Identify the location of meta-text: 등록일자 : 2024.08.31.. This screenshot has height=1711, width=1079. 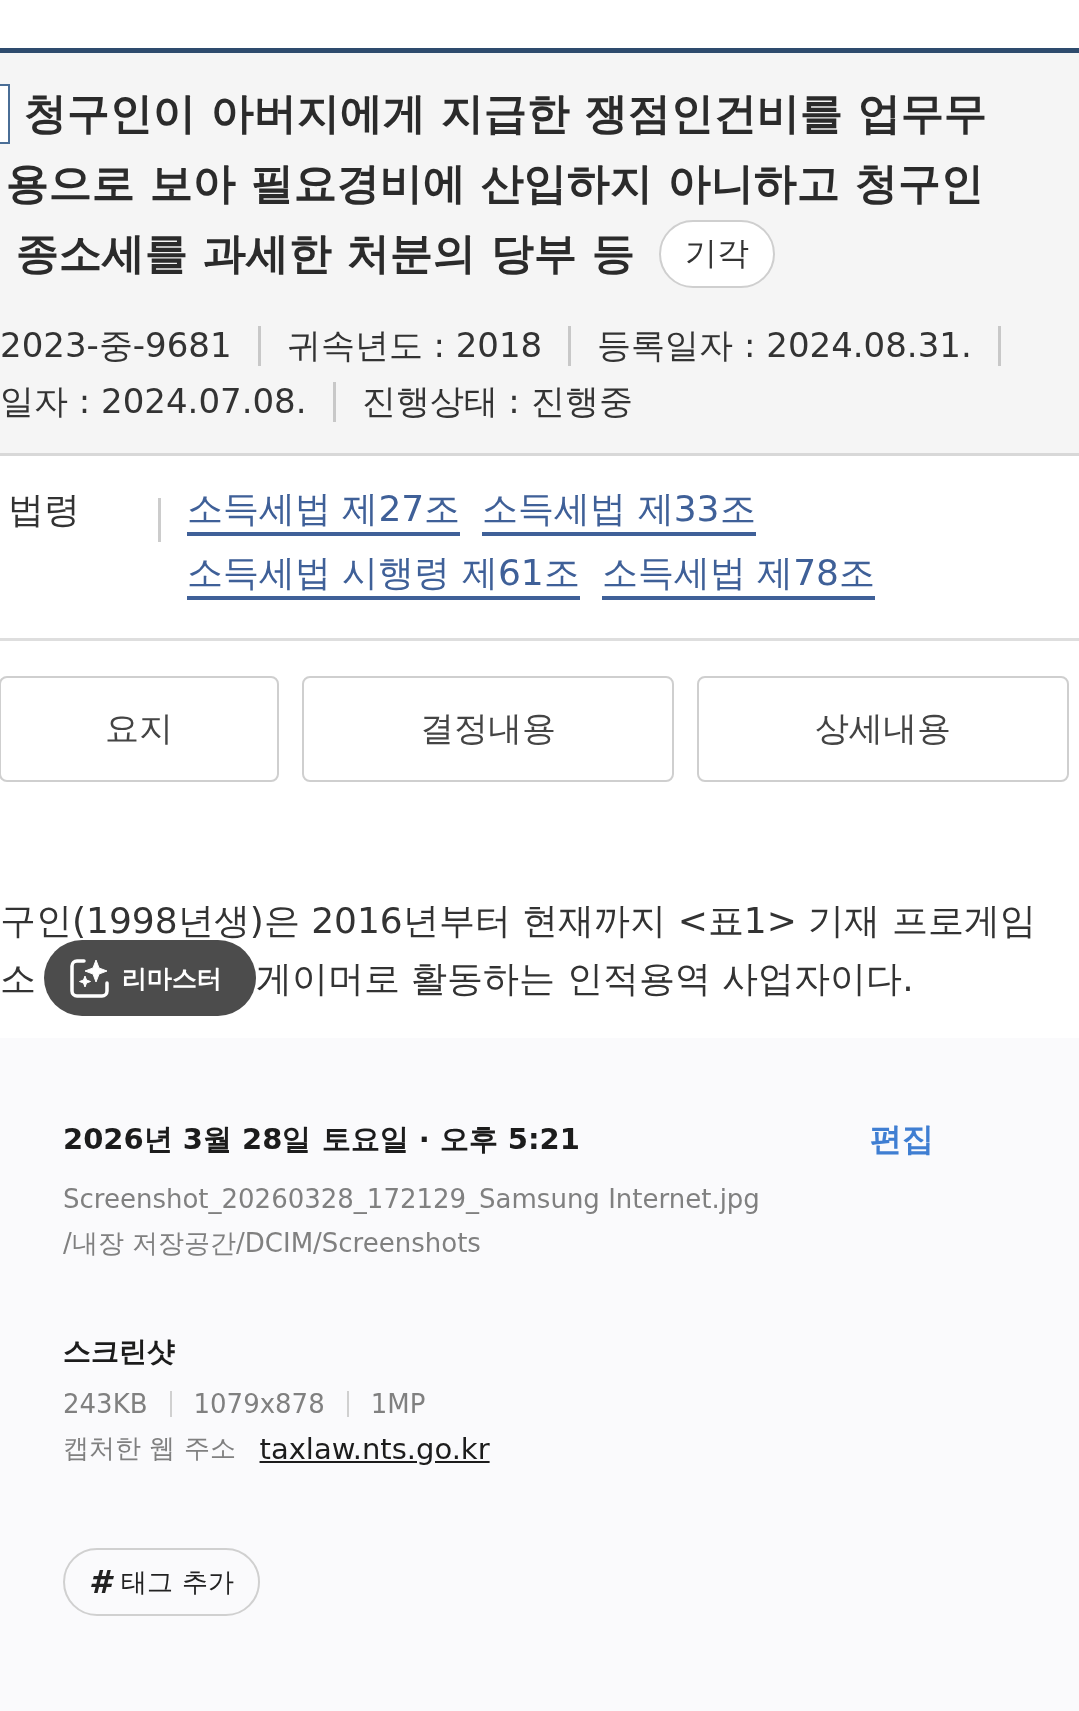
(784, 345).